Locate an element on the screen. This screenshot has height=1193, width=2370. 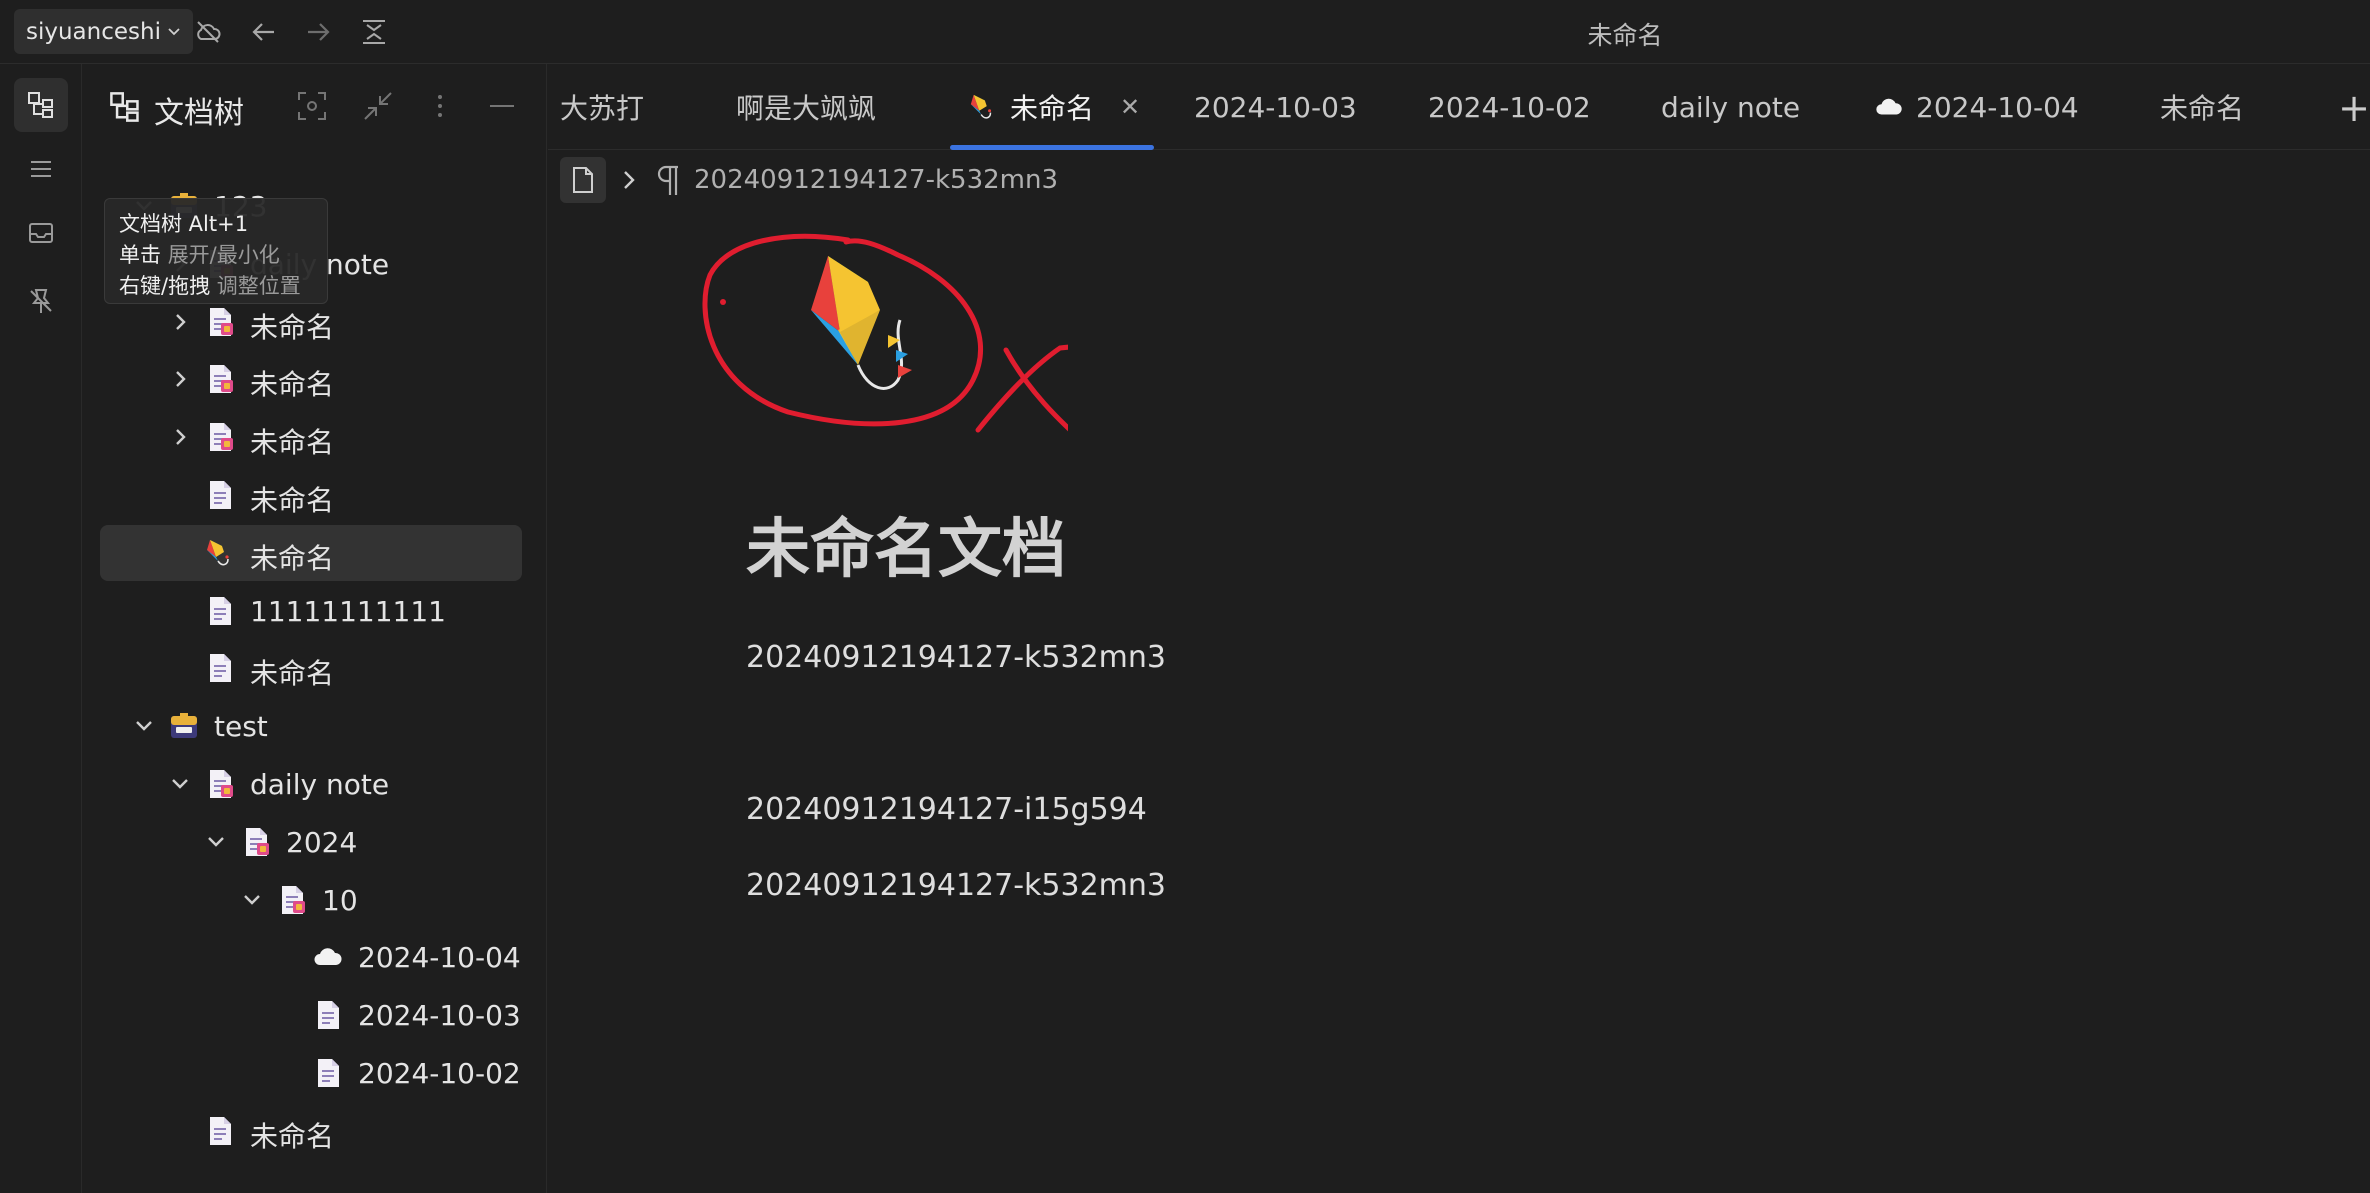
tab: 未命名 is located at coordinates (2202, 107).